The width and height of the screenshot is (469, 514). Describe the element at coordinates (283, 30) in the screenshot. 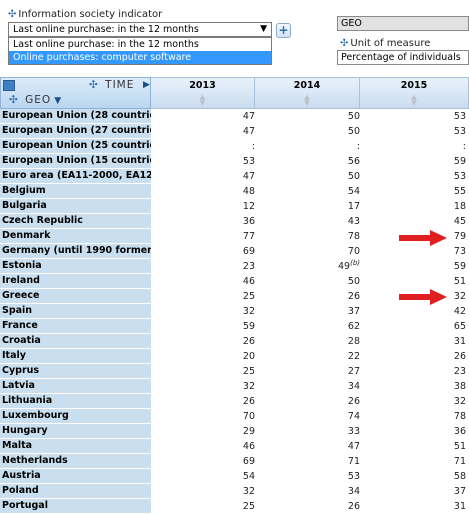

I see `add-button: +` at that location.